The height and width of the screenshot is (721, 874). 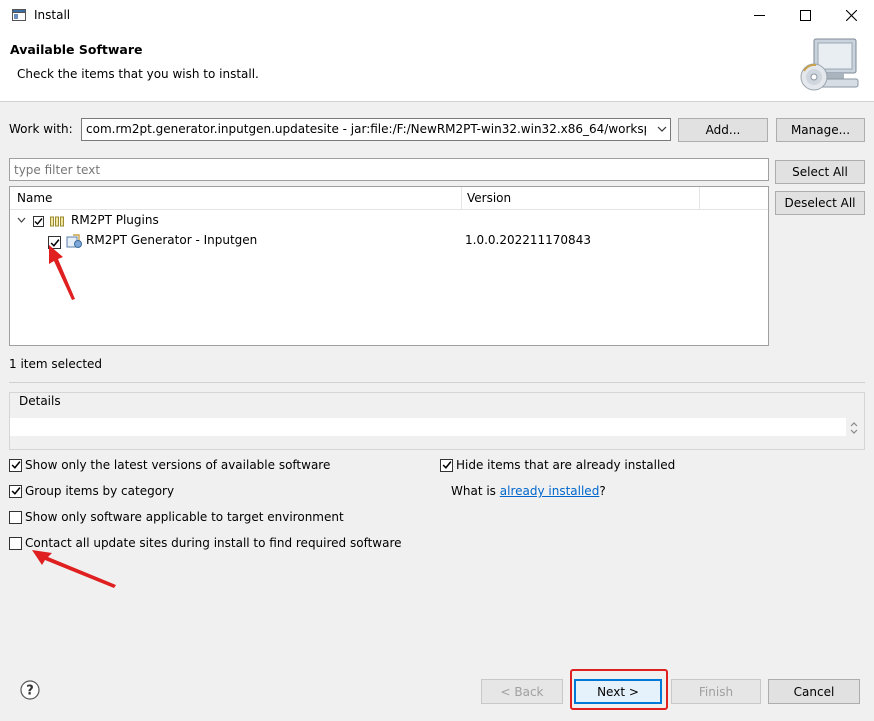 I want to click on selection-status: 1 item selected, so click(x=56, y=364).